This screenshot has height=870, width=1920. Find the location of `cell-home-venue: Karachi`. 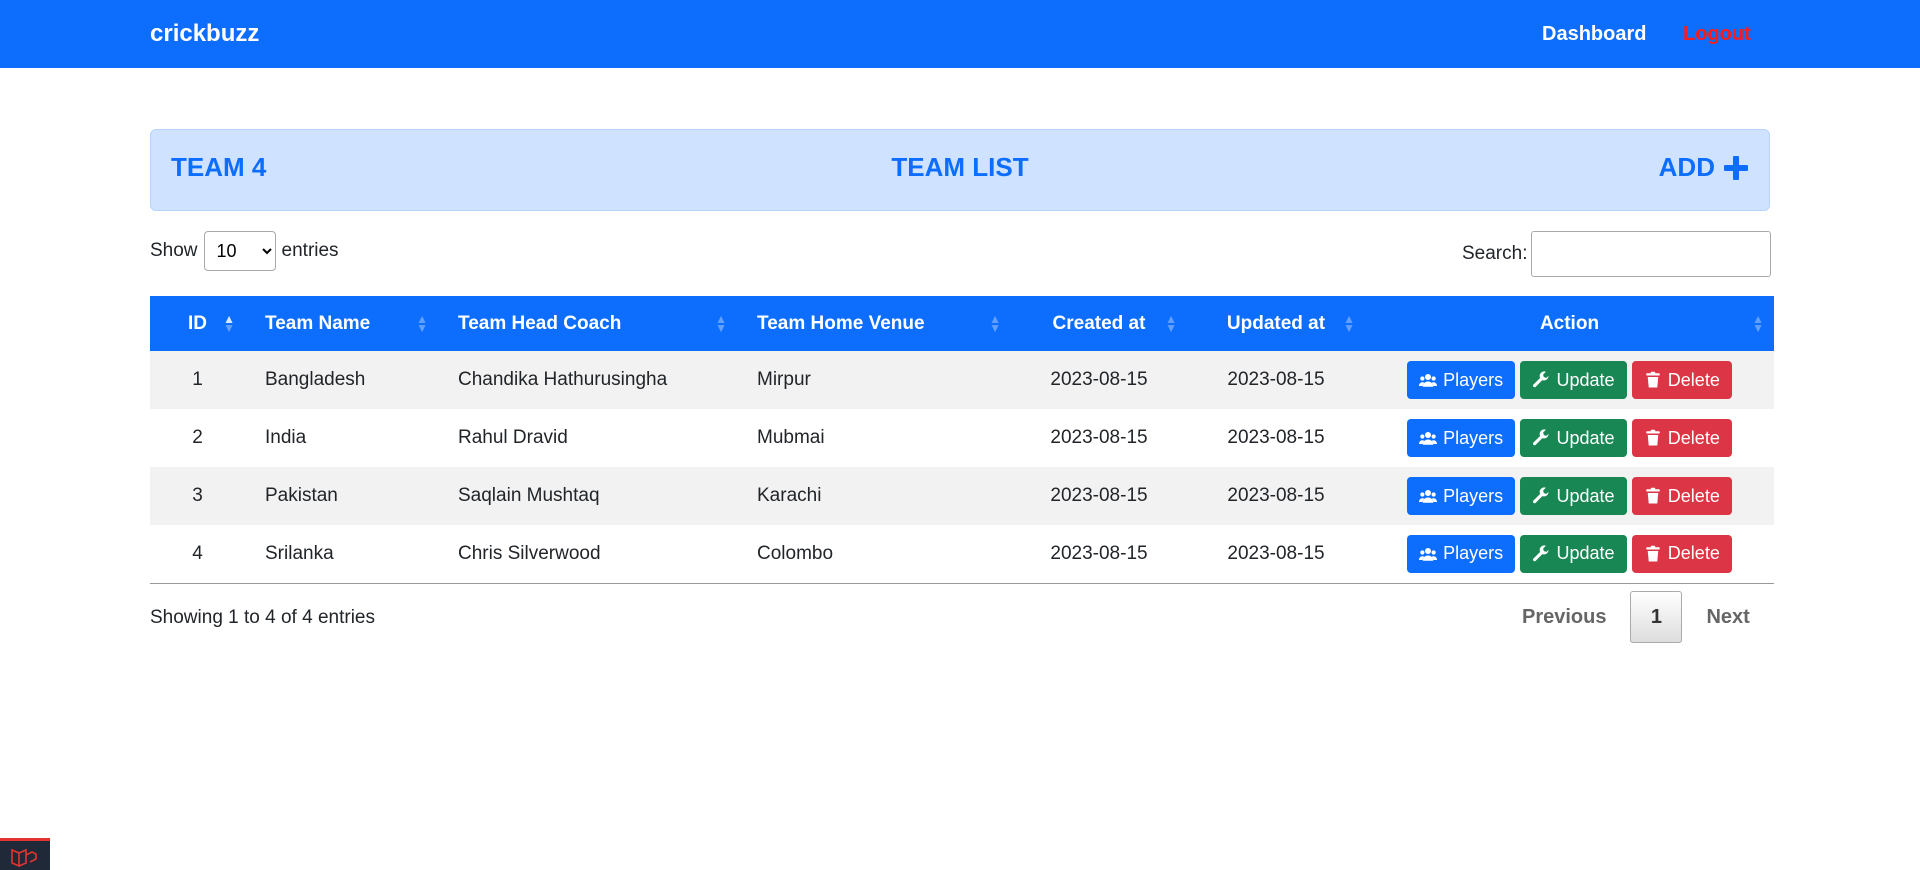

cell-home-venue: Karachi is located at coordinates (789, 495).